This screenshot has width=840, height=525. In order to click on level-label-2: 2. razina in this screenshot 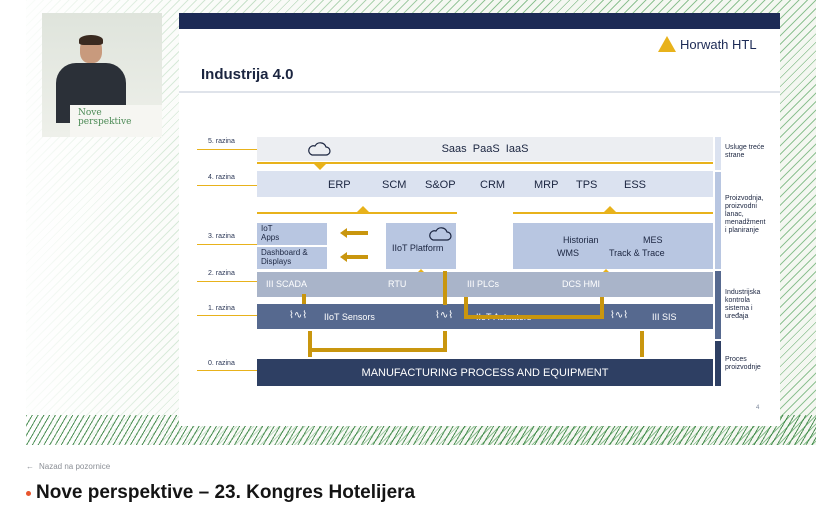, I will do `click(221, 273)`.